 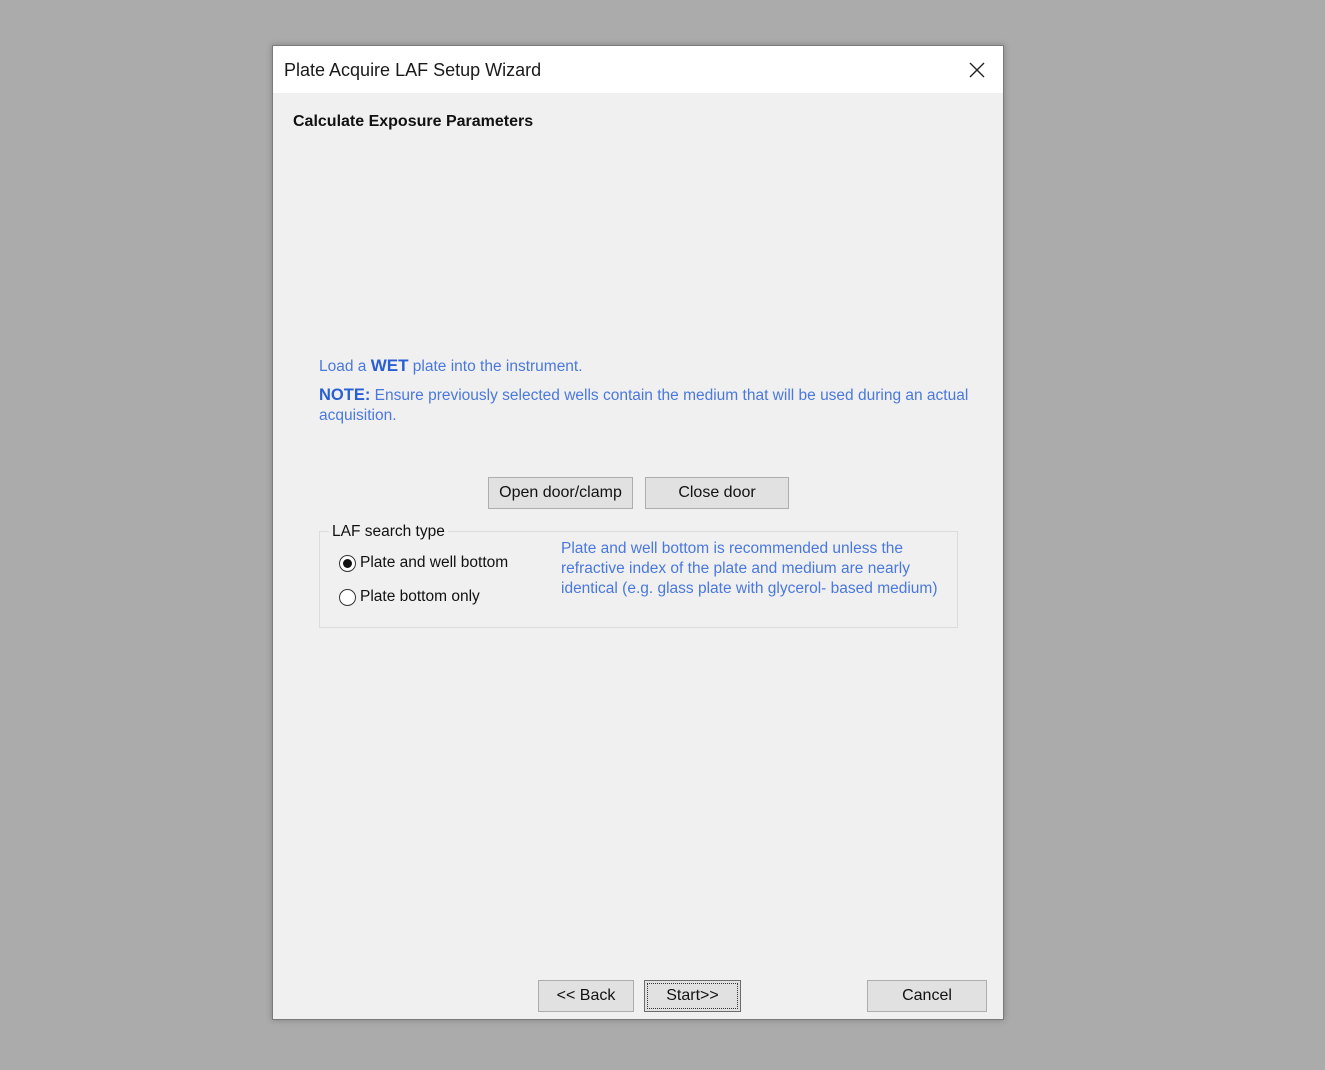 What do you see at coordinates (345, 366) in the screenshot?
I see `load-prefix: Load a` at bounding box center [345, 366].